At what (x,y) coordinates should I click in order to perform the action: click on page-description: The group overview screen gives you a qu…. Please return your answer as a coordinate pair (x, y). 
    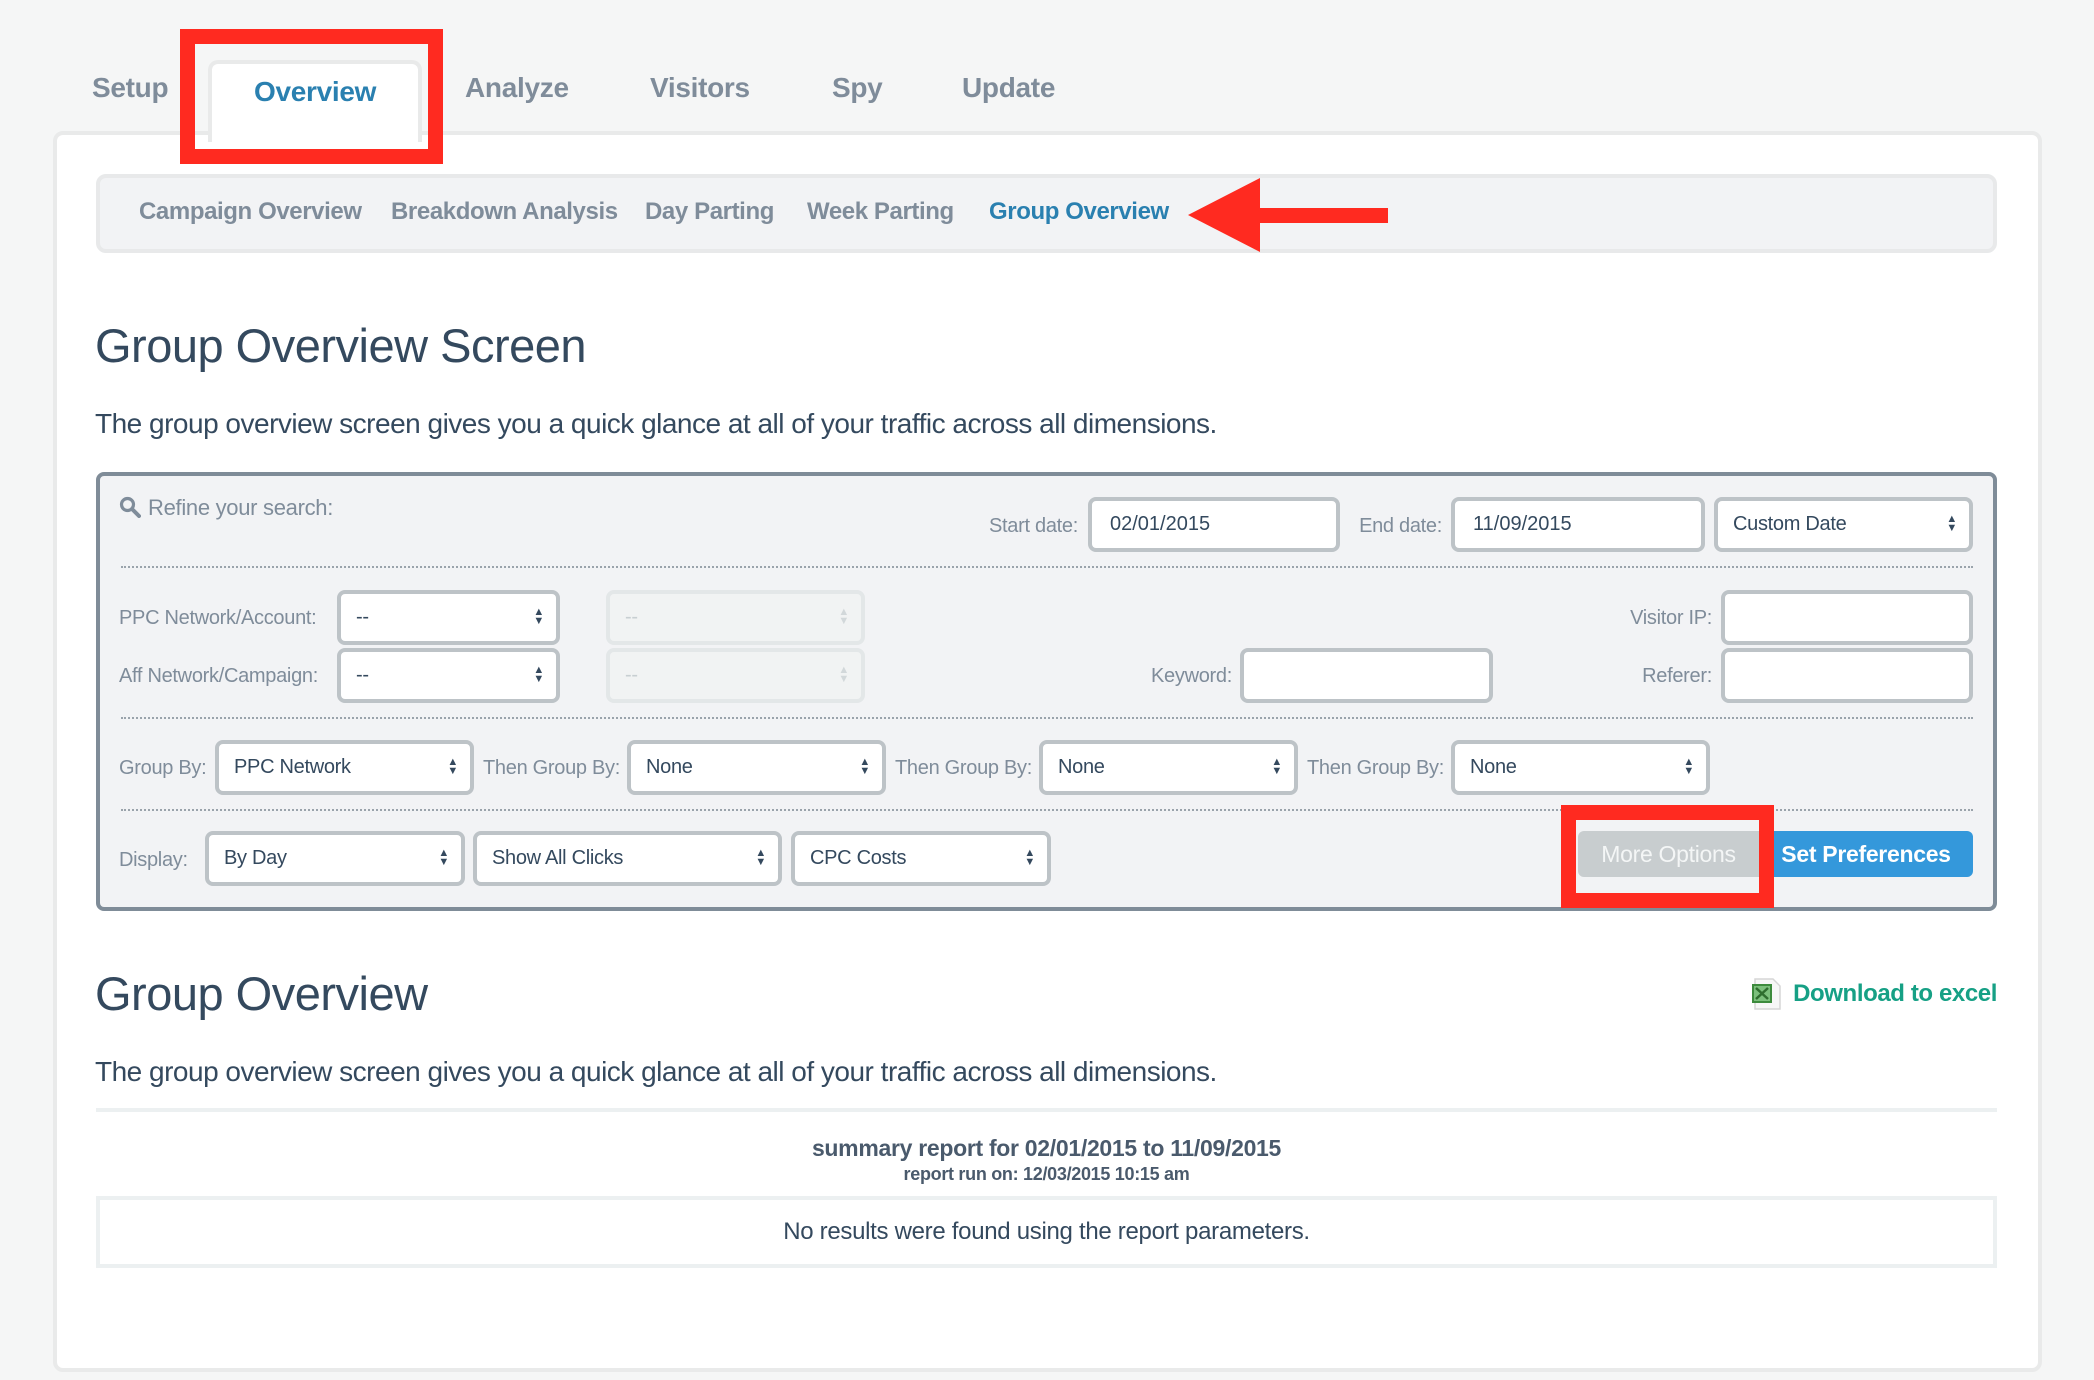
    Looking at the image, I should click on (656, 423).